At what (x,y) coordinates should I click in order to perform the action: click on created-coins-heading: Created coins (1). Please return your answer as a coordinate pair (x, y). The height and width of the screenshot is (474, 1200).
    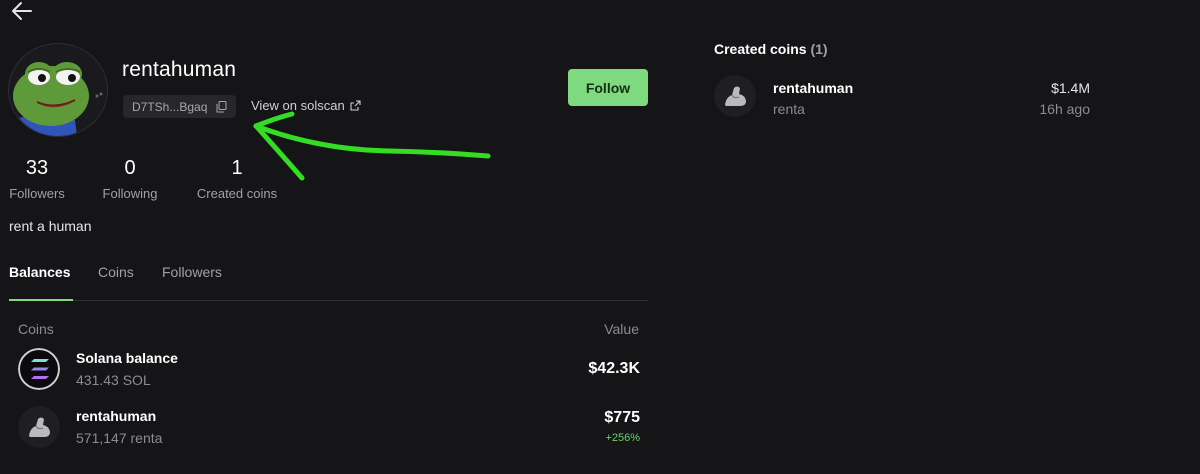
    Looking at the image, I should click on (771, 49).